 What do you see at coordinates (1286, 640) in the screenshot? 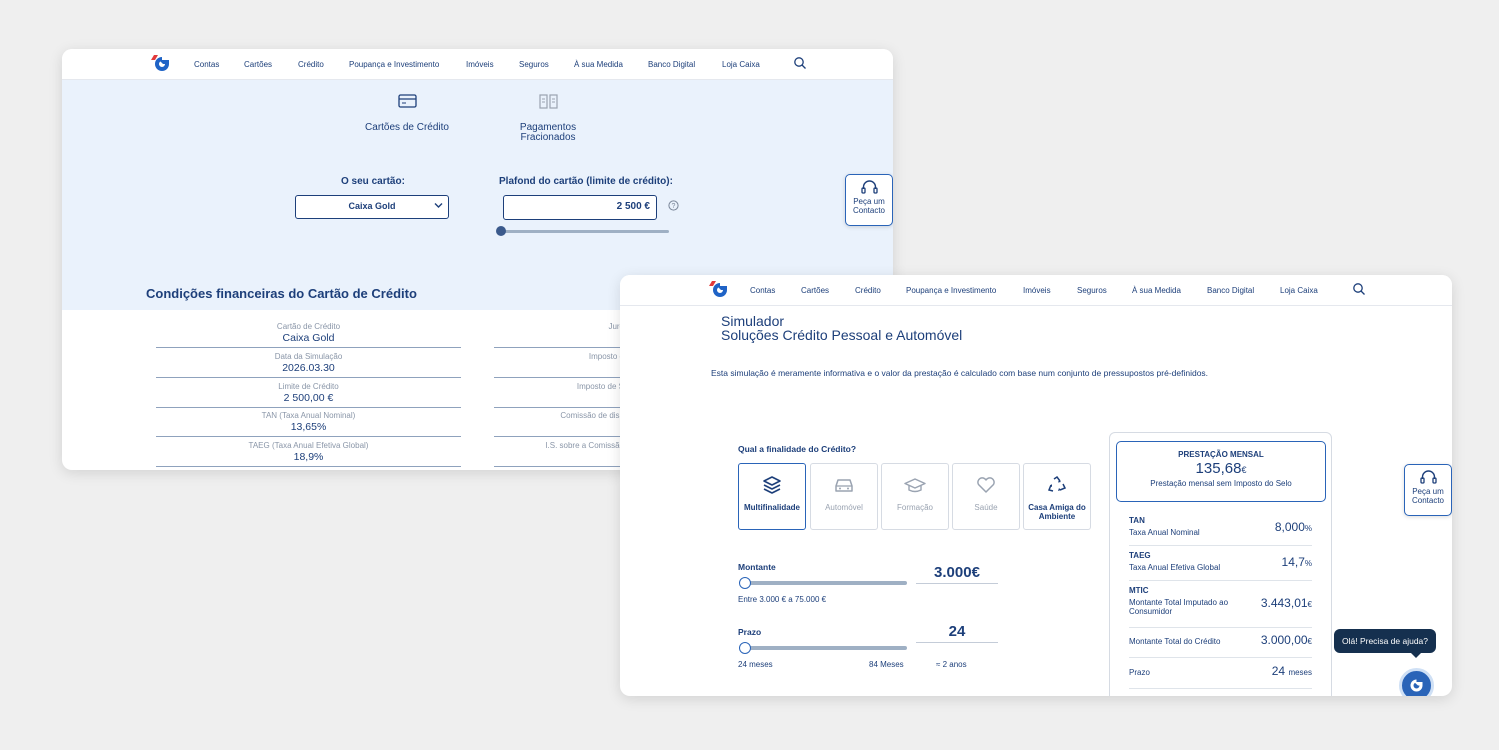
I see `result-value: 3.000,00€` at bounding box center [1286, 640].